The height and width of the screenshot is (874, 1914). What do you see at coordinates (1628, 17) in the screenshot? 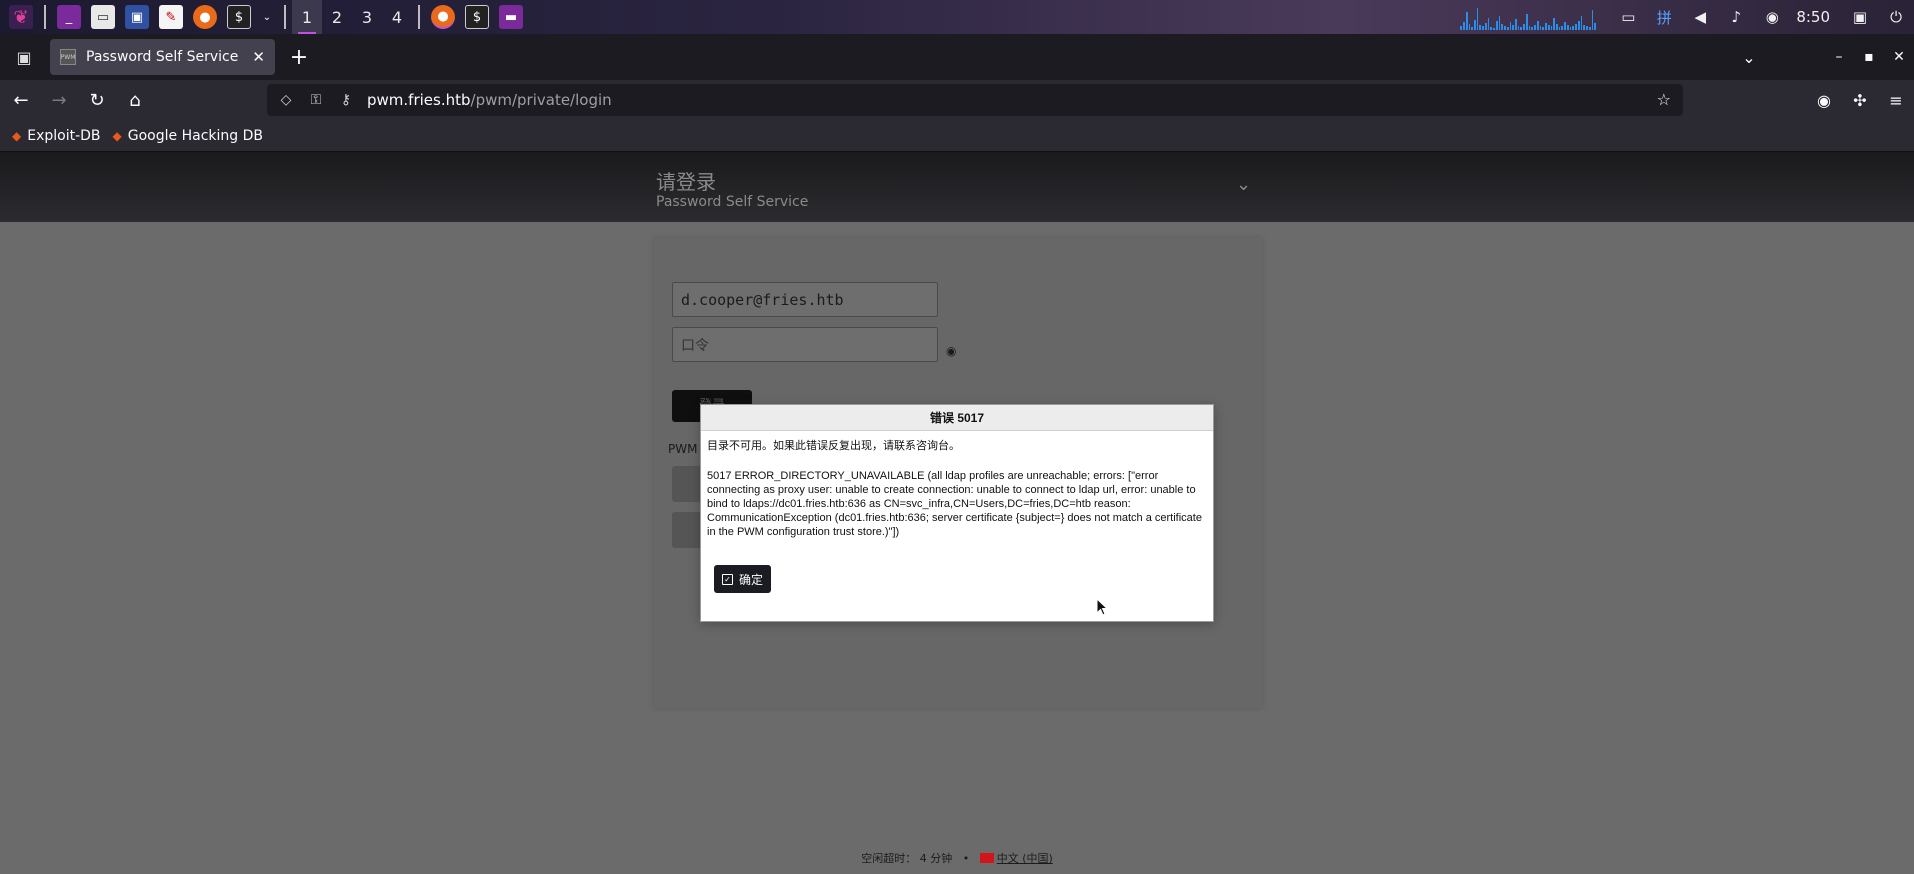
I see `display-icon: ▭` at bounding box center [1628, 17].